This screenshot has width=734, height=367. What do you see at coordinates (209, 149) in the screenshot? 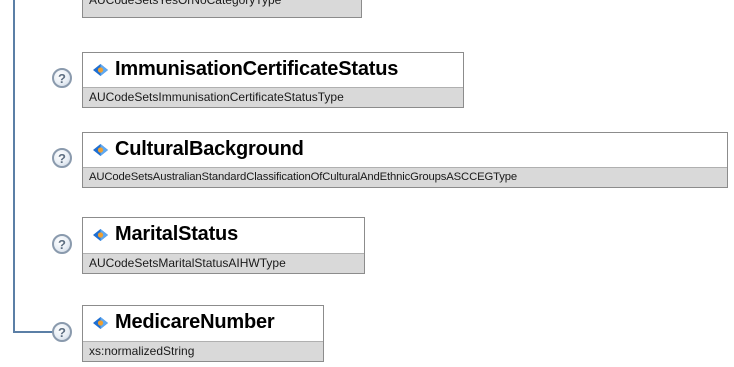
I see `element-name: CulturalBackground` at bounding box center [209, 149].